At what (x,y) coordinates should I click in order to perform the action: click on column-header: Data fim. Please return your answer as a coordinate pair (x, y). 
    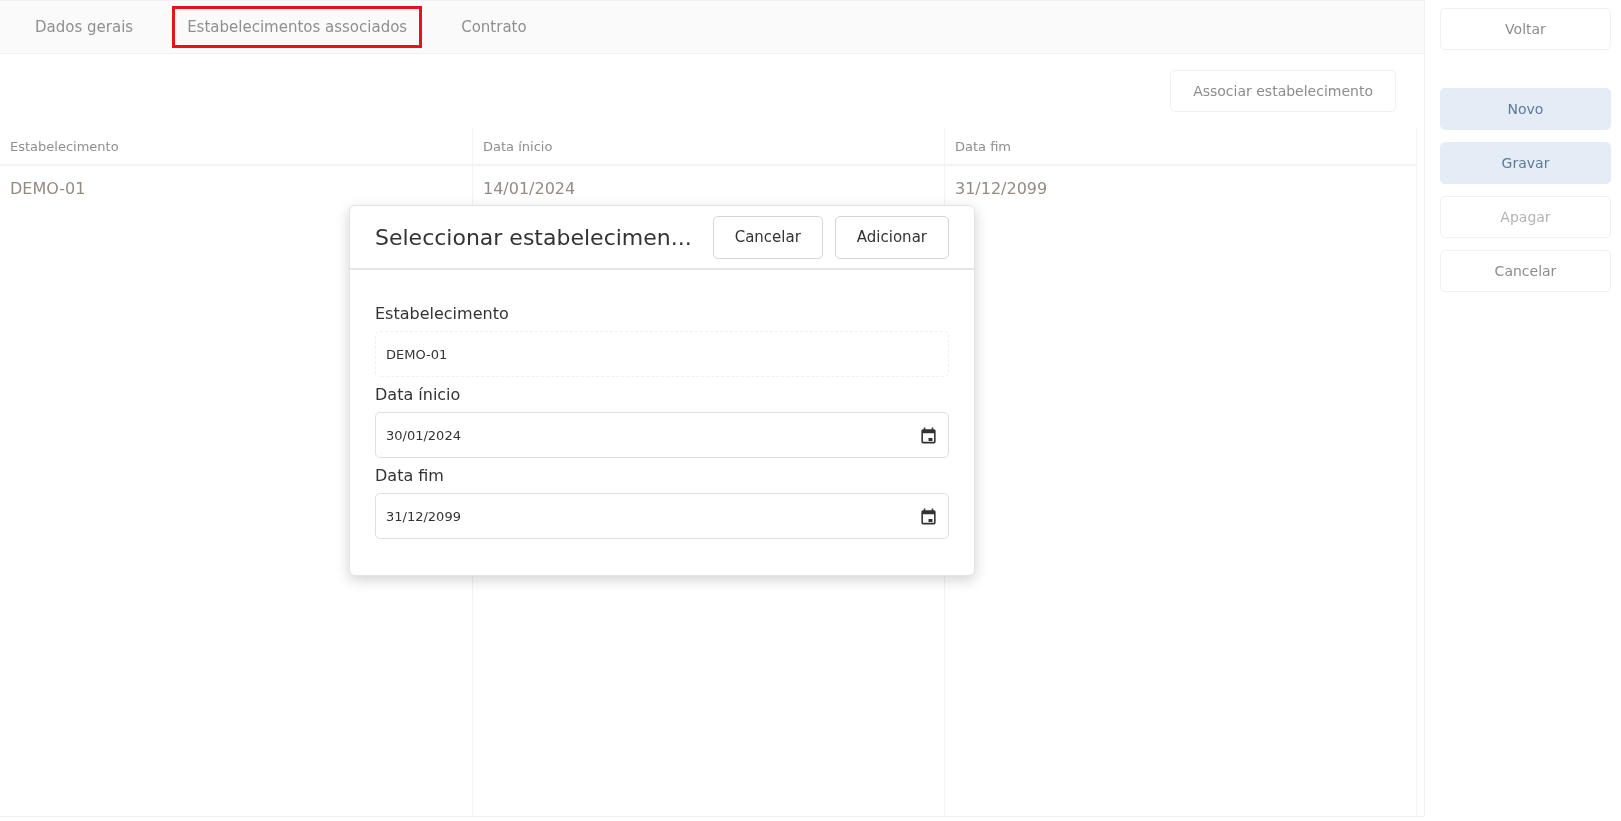
    Looking at the image, I should click on (1181, 147).